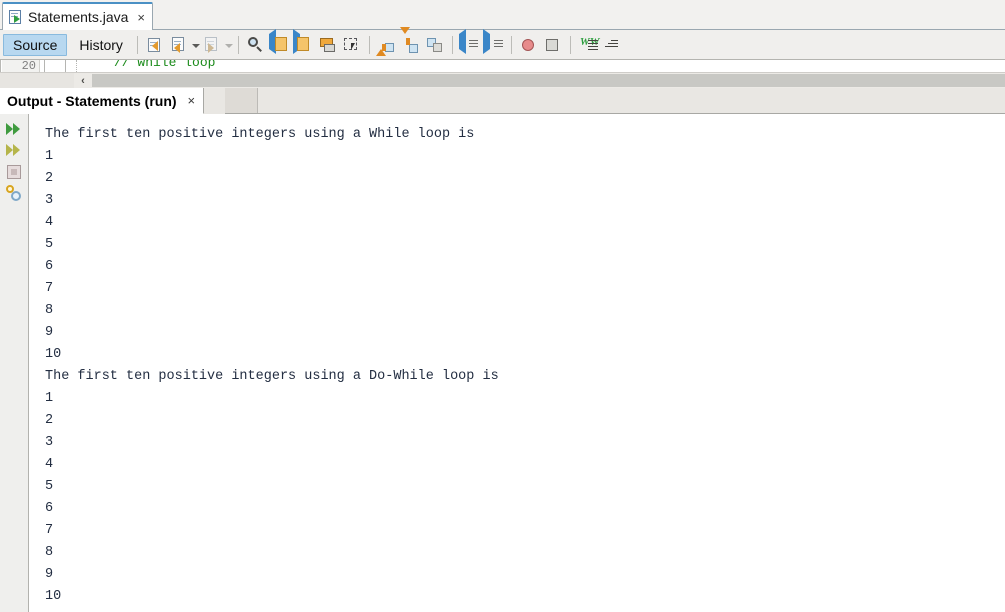  Describe the element at coordinates (139, 17) in the screenshot. I see `file-tab-close-icon: ×` at that location.